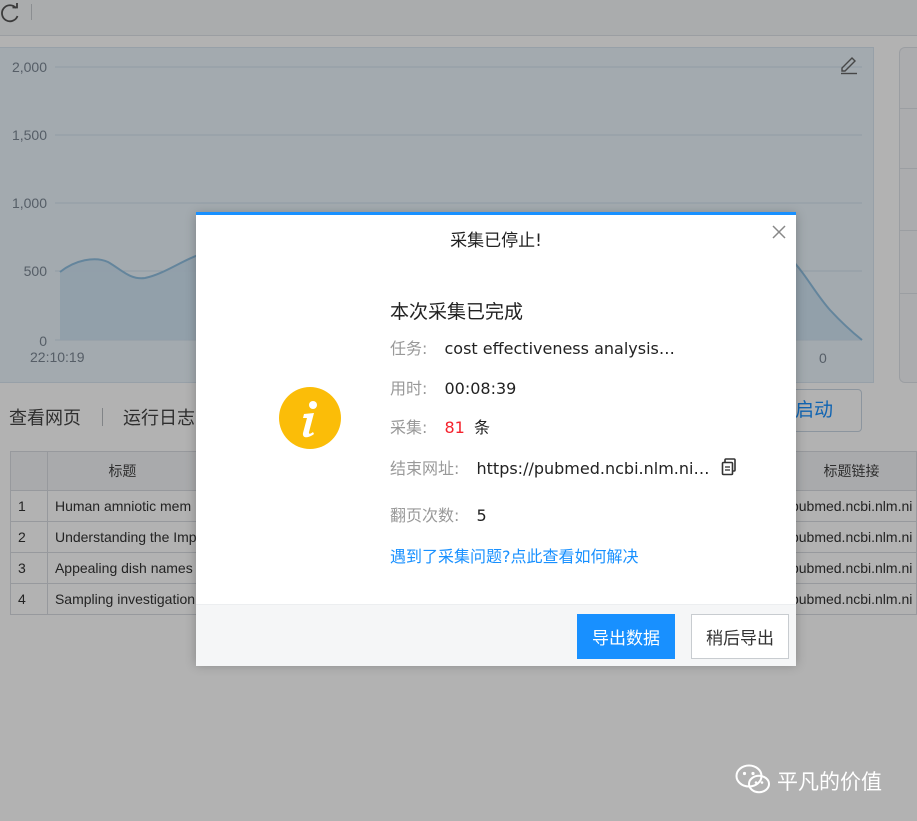  Describe the element at coordinates (425, 515) in the screenshot. I see `page-turns-label: 翻页次数:` at that location.